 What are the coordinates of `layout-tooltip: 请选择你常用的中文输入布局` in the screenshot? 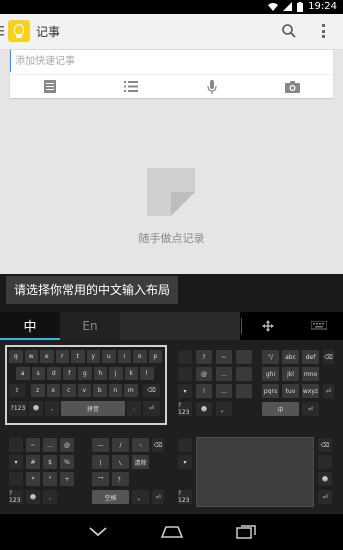 It's located at (92, 290).